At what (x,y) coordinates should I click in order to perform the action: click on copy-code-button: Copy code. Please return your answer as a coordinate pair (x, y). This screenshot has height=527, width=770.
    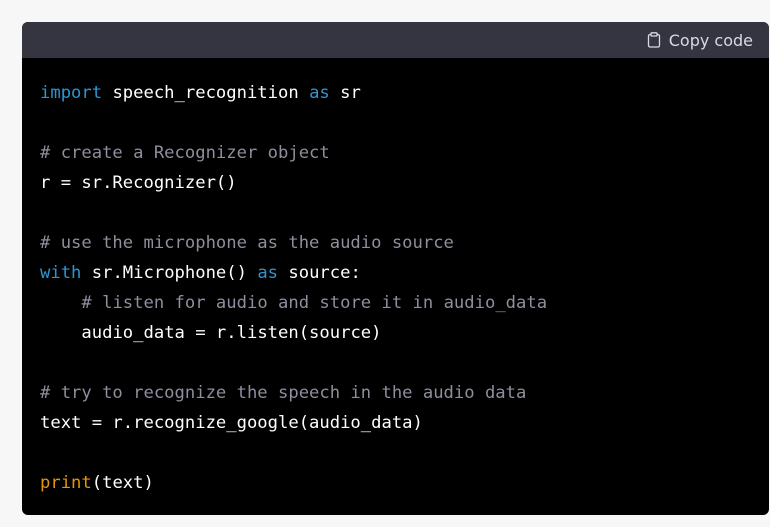
    Looking at the image, I should click on (700, 40).